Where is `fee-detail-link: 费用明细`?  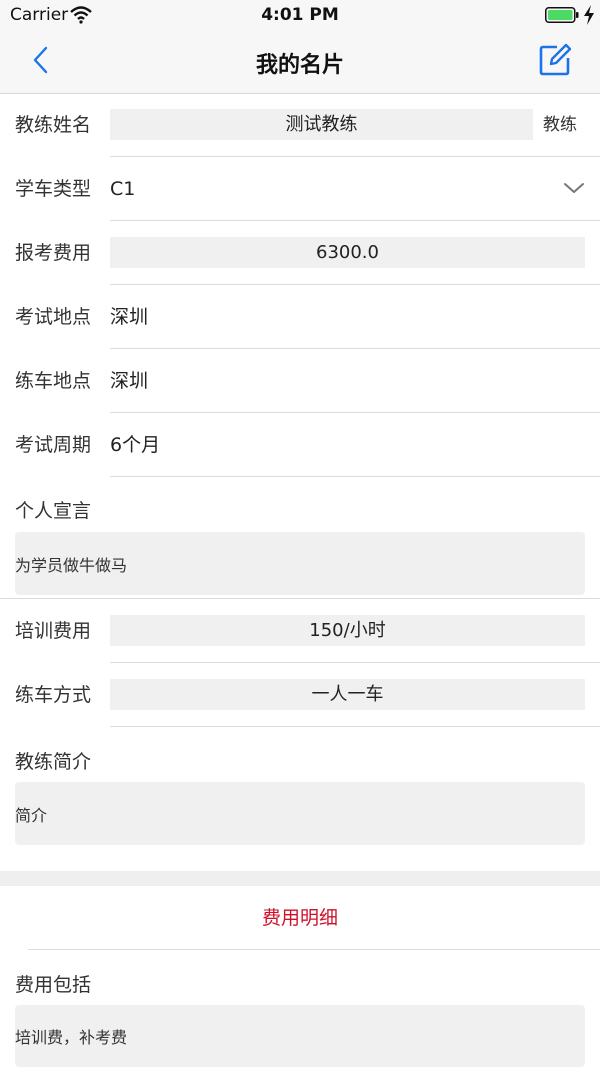 fee-detail-link: 费用明细 is located at coordinates (300, 918).